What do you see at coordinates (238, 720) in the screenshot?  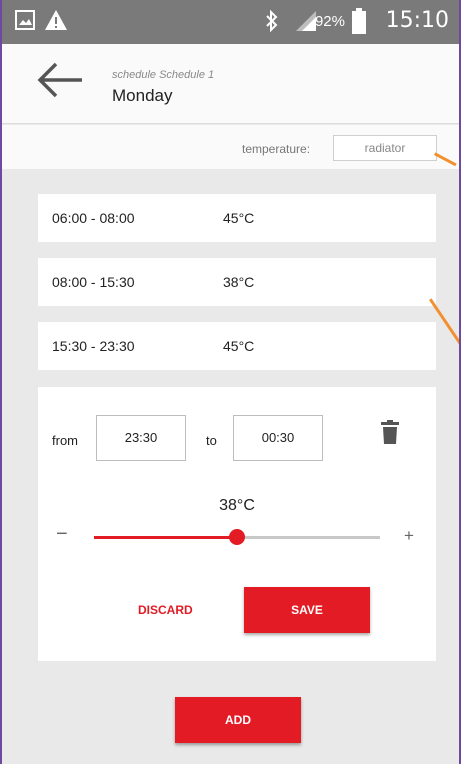 I see `add-button: ADD` at bounding box center [238, 720].